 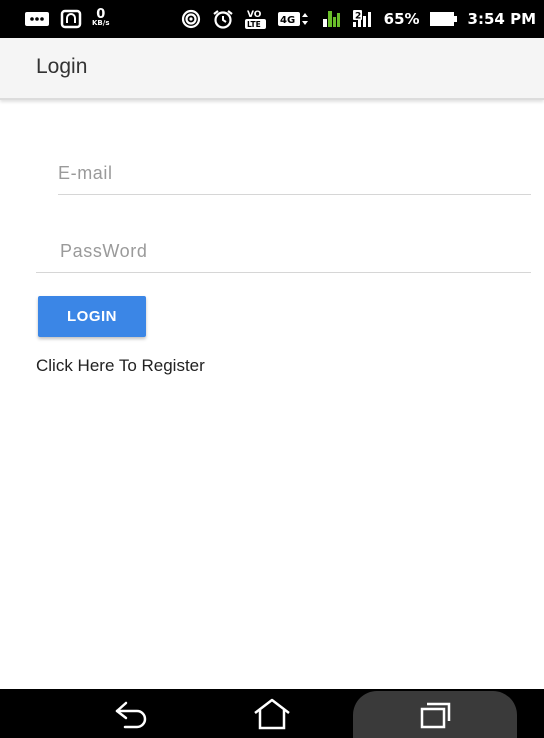 I want to click on page-title: Login, so click(x=62, y=66).